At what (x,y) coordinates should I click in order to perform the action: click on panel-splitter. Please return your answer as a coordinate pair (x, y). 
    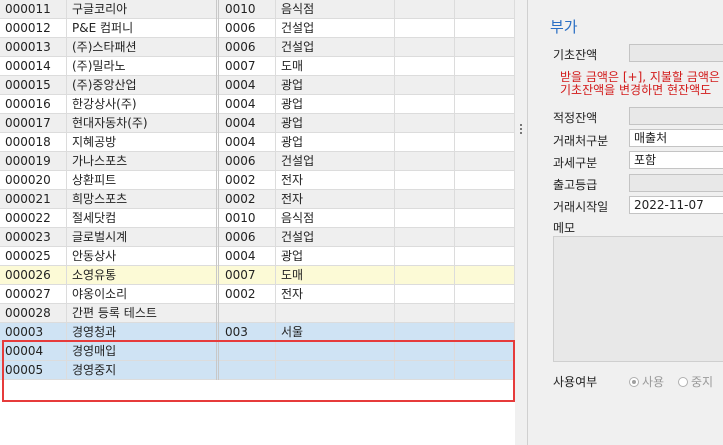
    Looking at the image, I should click on (521, 222).